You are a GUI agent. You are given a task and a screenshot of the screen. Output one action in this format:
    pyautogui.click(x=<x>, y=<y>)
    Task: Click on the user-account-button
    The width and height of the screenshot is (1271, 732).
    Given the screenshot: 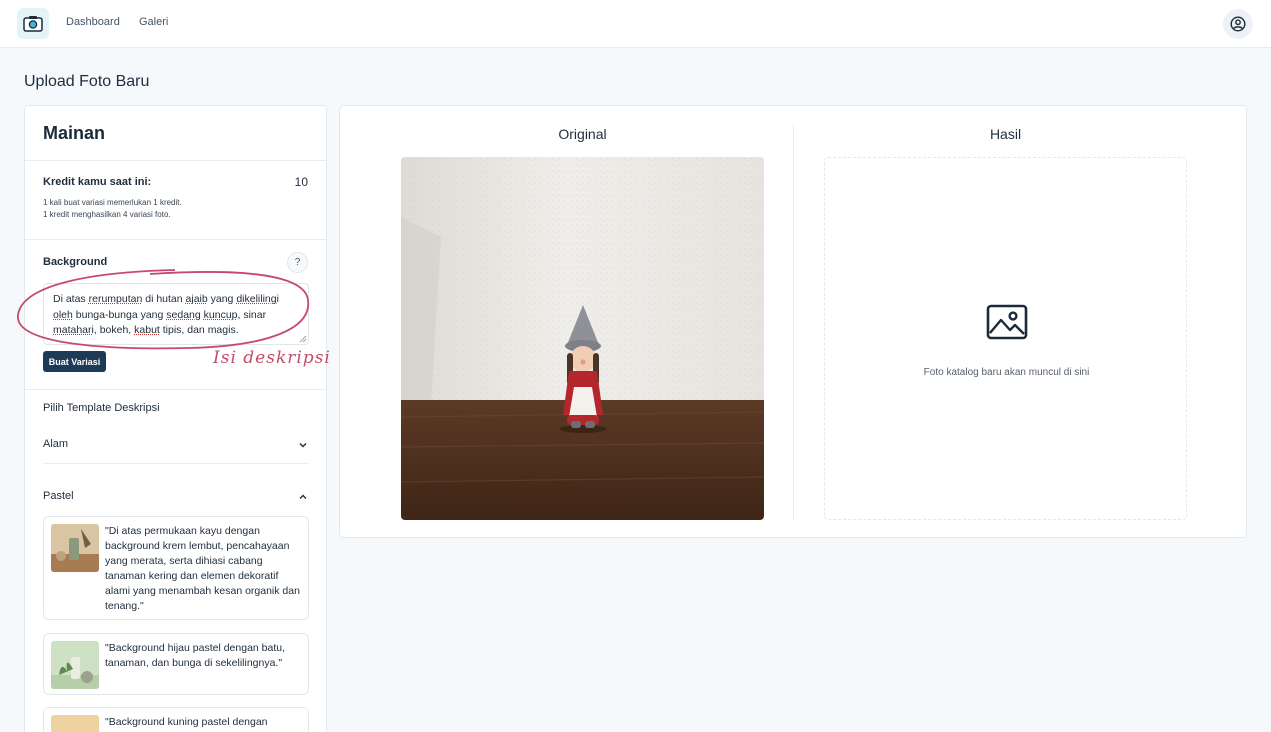 What is the action you would take?
    pyautogui.click(x=1238, y=24)
    